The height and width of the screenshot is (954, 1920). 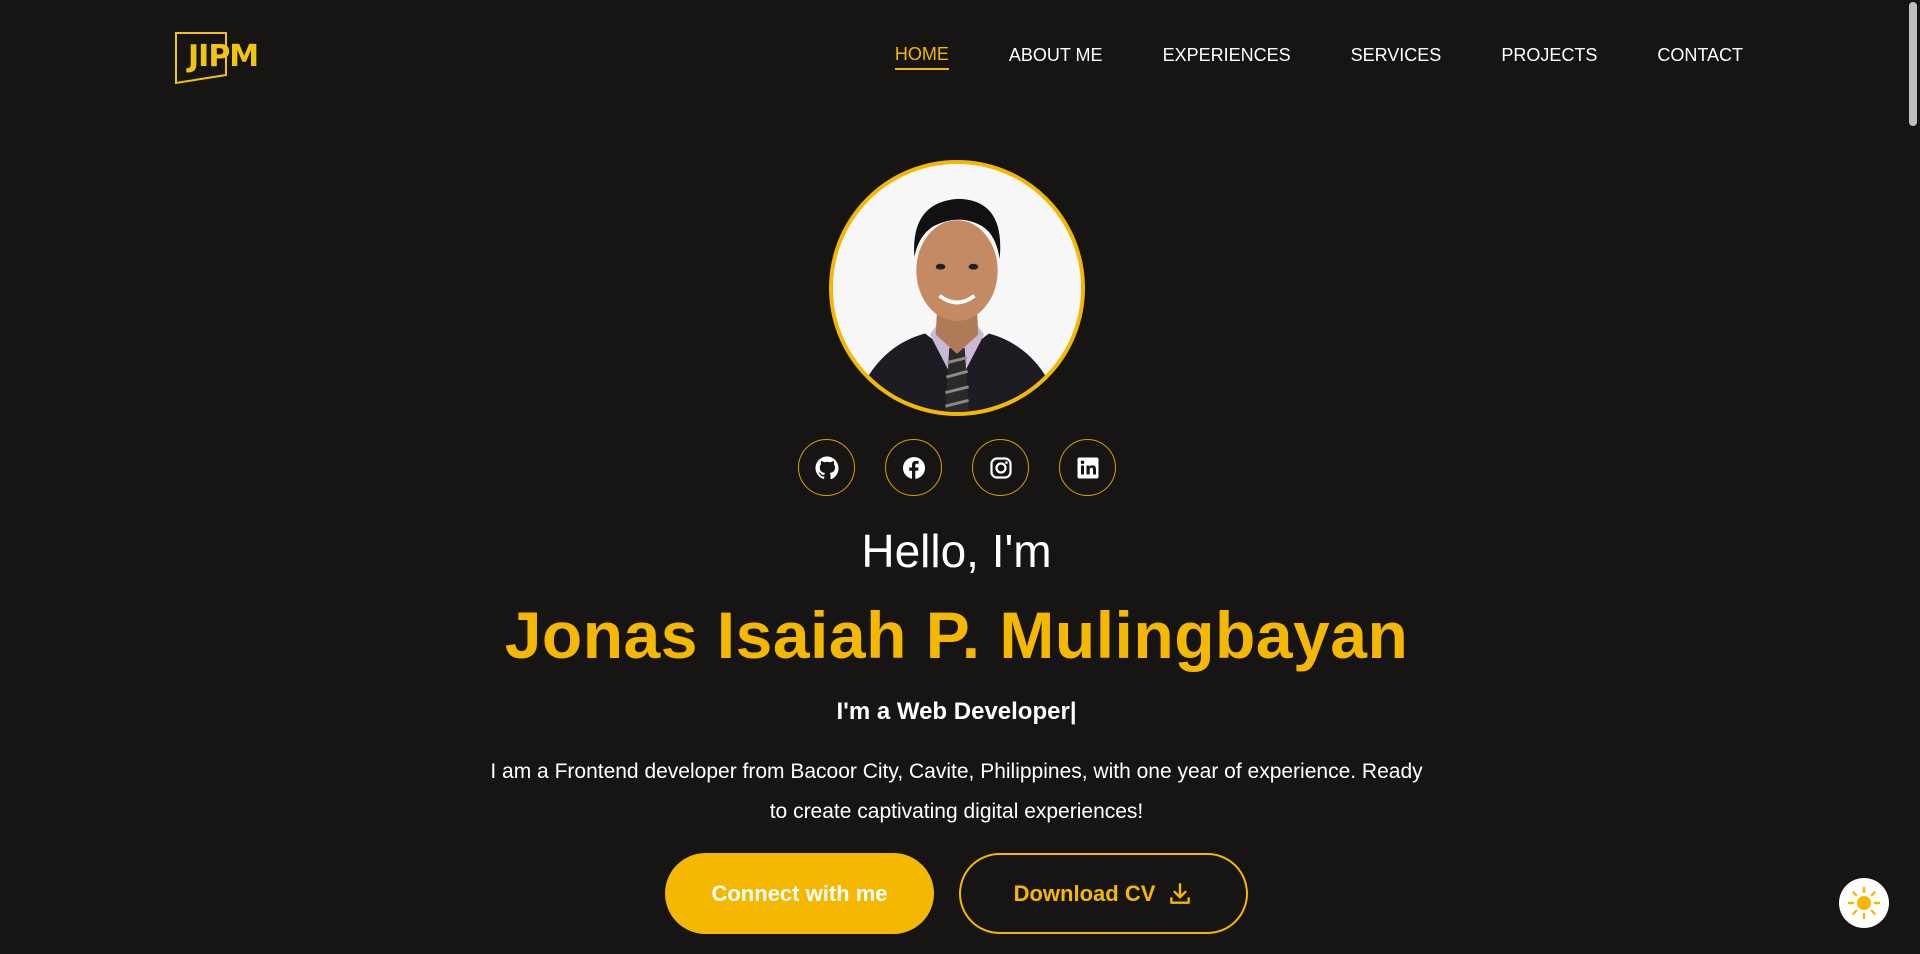 I want to click on github-link, so click(x=826, y=467).